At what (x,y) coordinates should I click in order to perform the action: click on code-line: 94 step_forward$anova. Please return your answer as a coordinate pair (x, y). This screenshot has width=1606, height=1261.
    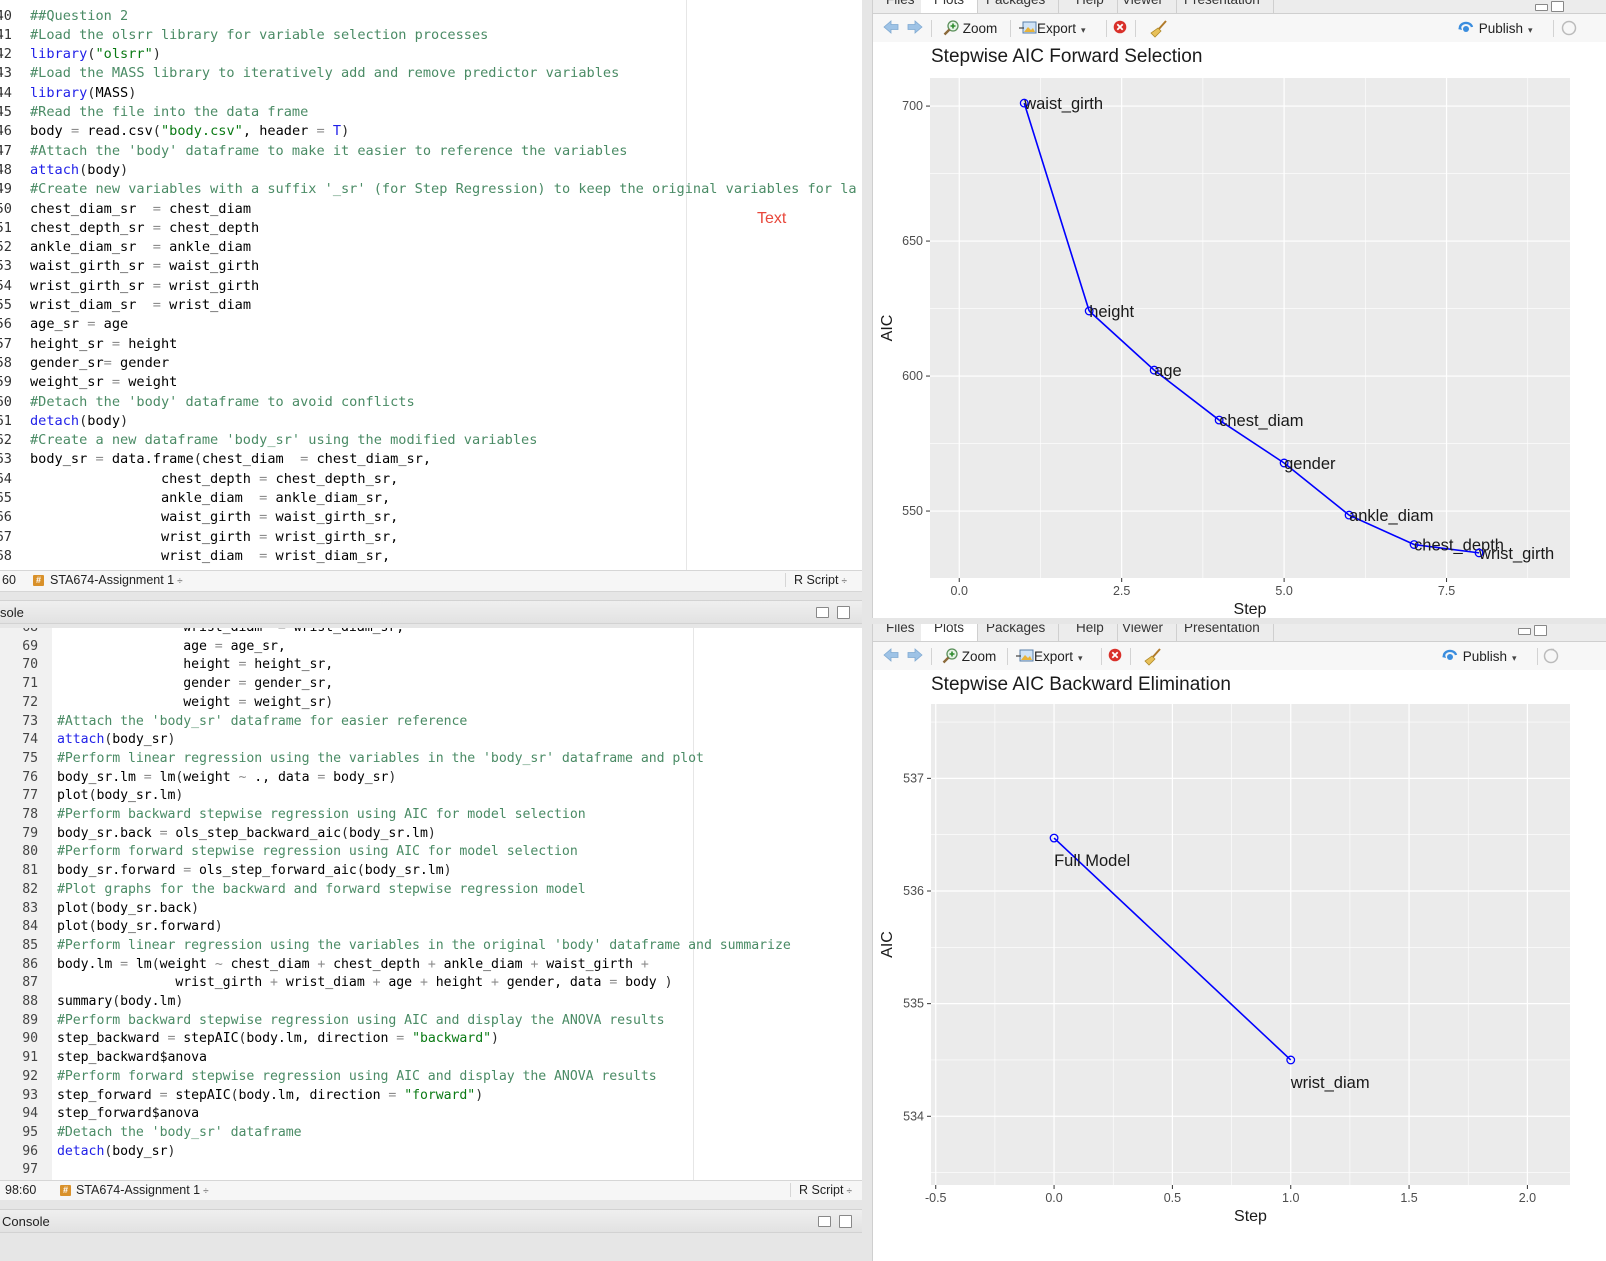
    Looking at the image, I should click on (431, 1114).